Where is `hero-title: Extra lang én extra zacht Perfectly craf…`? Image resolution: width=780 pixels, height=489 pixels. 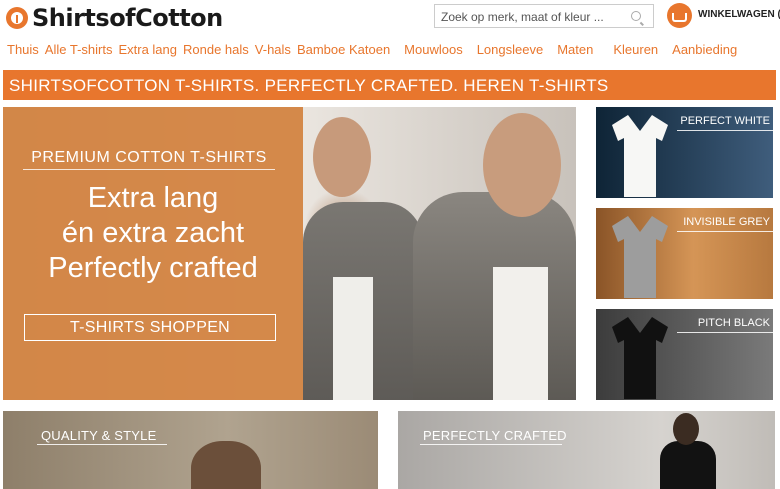
hero-title: Extra lang én extra zacht Perfectly craf… is located at coordinates (153, 233).